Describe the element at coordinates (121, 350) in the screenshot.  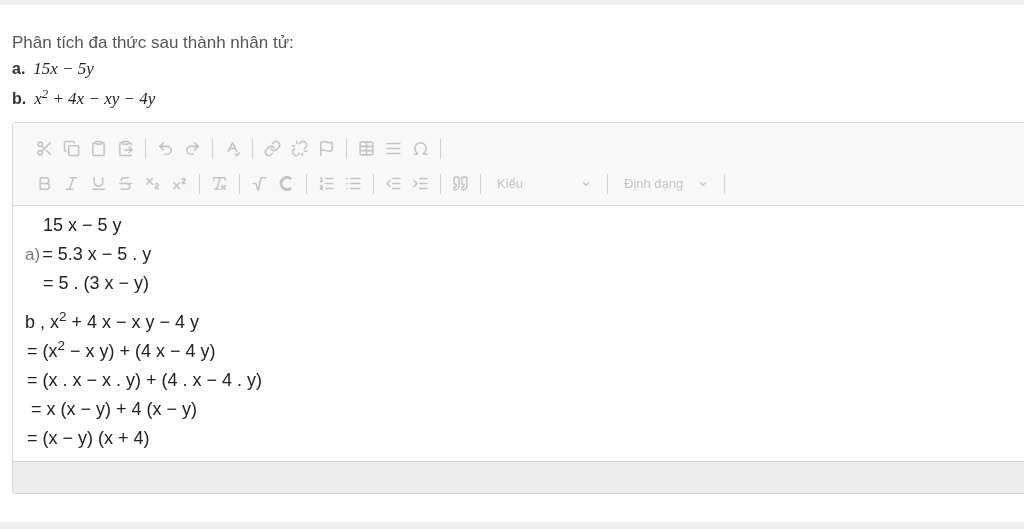
I see `answer-line: = (x$^{2}$ − x y) + (4 x − 4 y)` at that location.